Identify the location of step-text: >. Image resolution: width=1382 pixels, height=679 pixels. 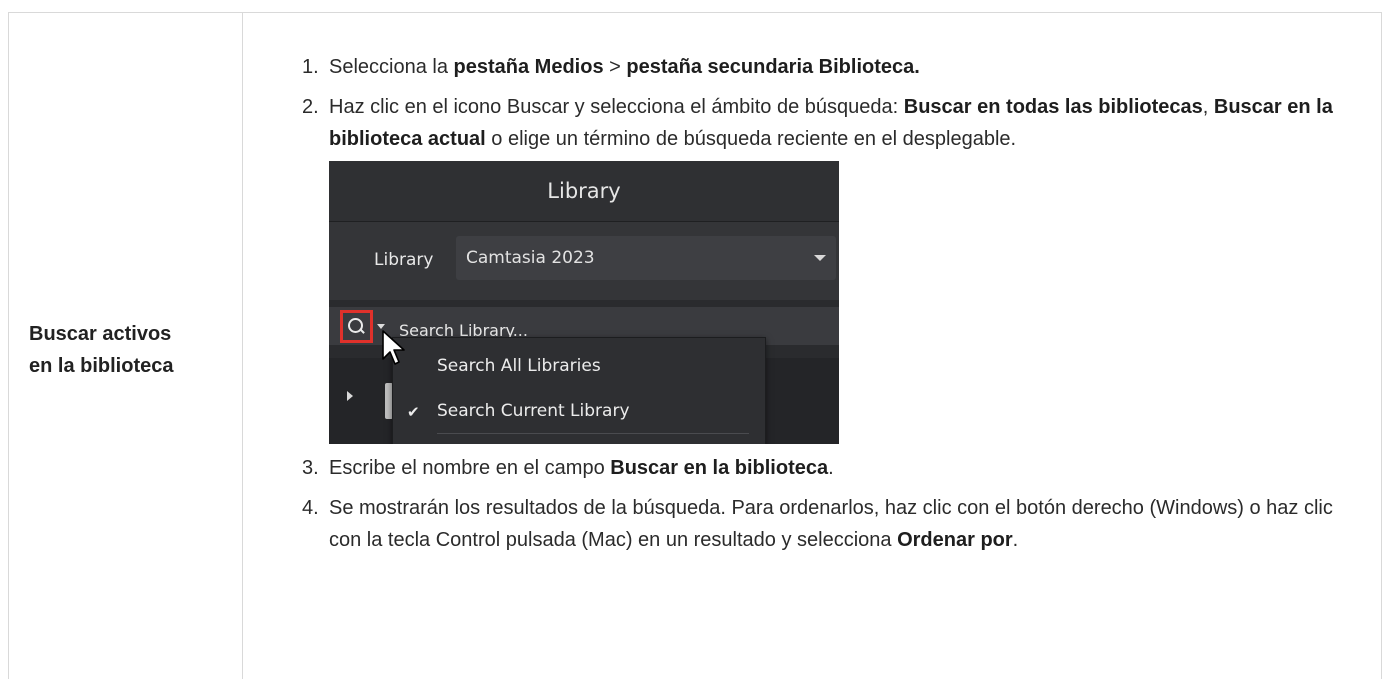
(615, 67).